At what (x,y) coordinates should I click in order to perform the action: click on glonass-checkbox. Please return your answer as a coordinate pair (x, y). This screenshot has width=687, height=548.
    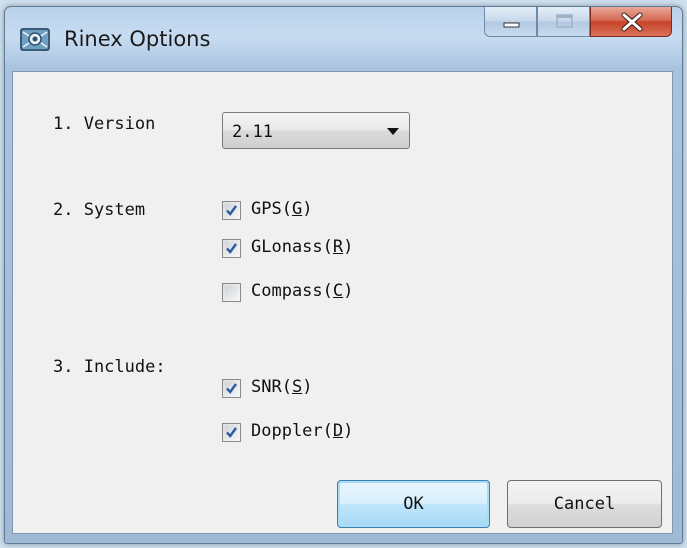
    Looking at the image, I should click on (231, 248).